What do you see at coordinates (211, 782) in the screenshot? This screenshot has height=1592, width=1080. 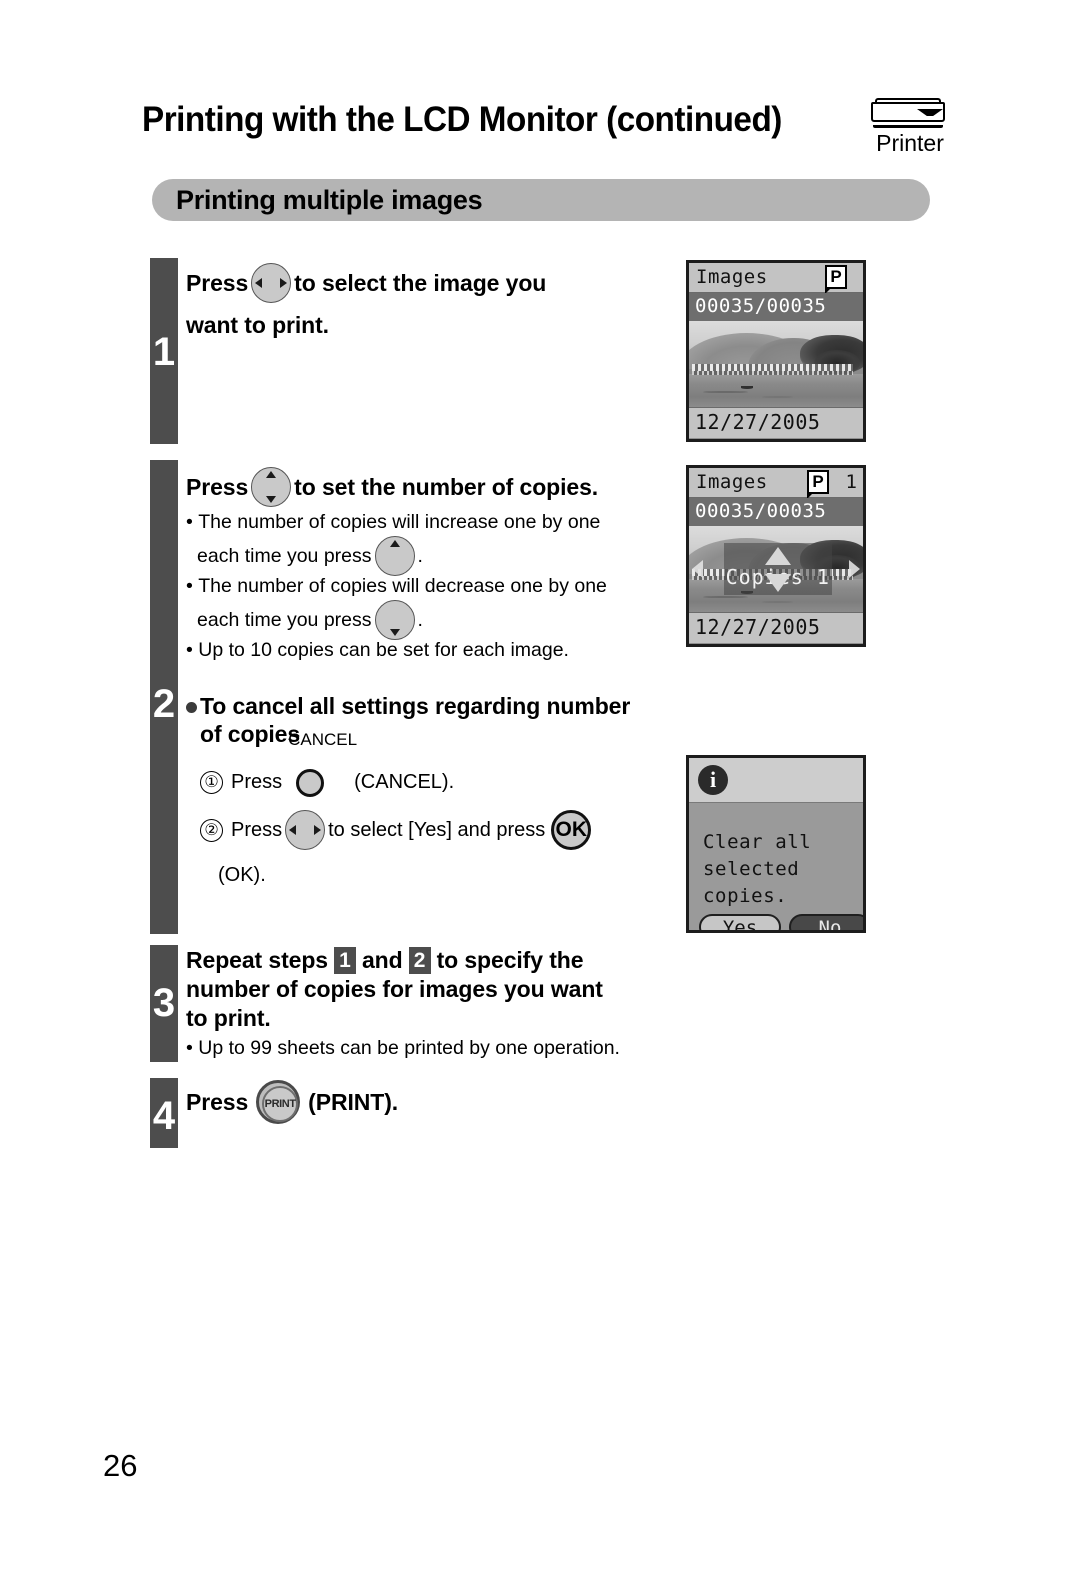 I see `substep-1-marker: ①` at bounding box center [211, 782].